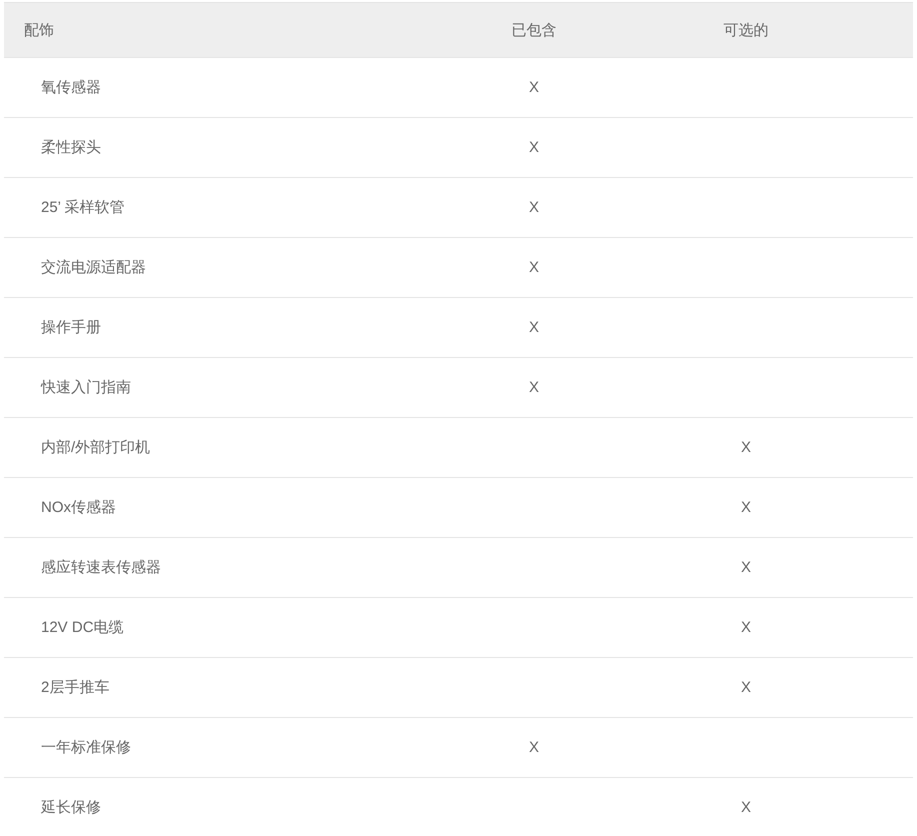  What do you see at coordinates (95, 447) in the screenshot?
I see `table-cell-text: 内部/外部打印机` at bounding box center [95, 447].